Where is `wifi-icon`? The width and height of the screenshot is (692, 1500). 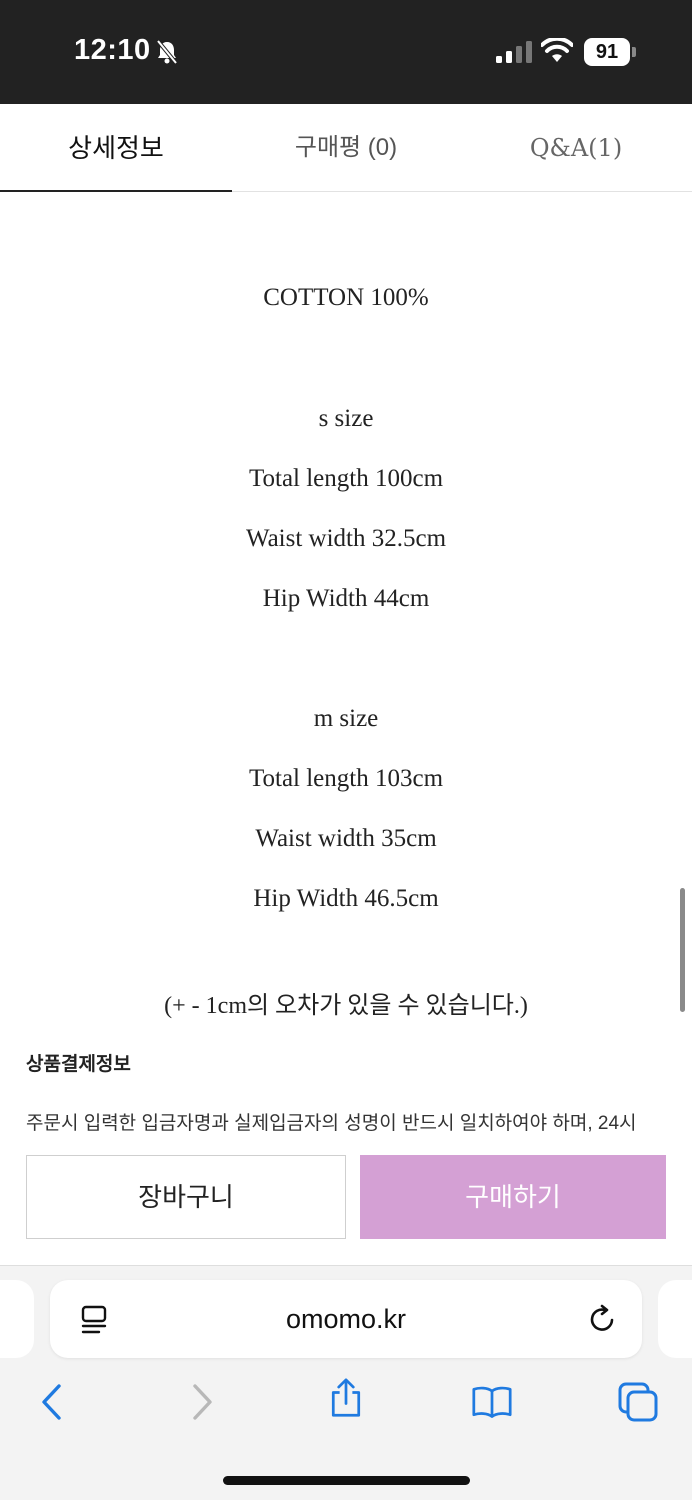
wifi-icon is located at coordinates (557, 50).